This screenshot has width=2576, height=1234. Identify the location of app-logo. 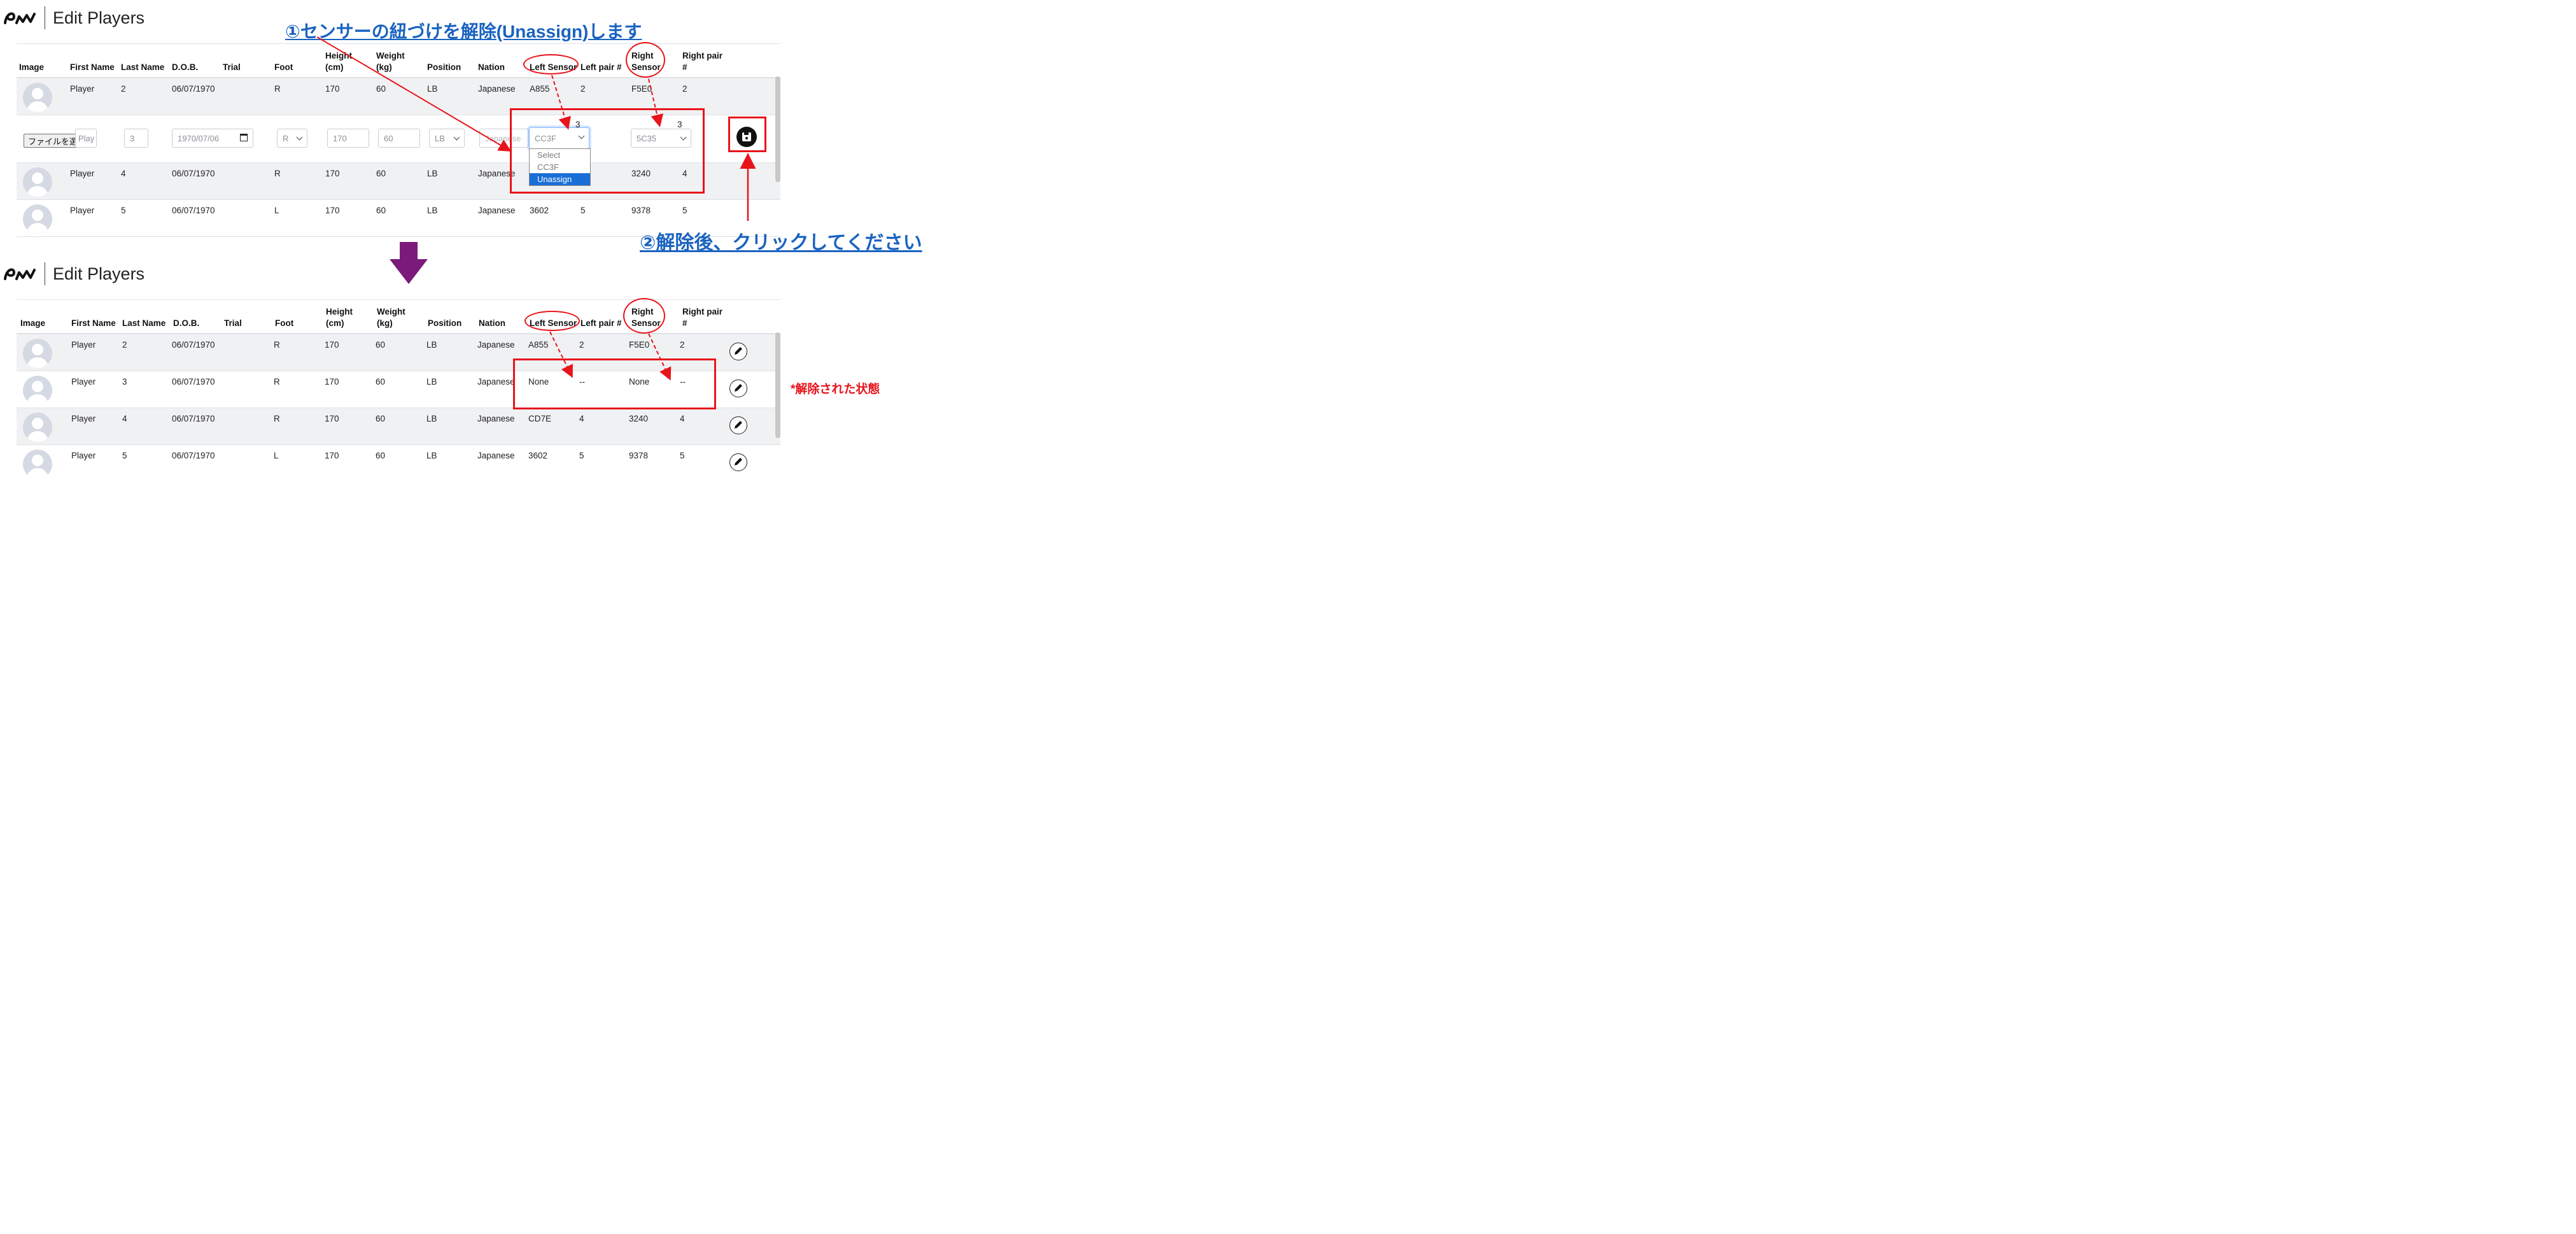
(22, 17).